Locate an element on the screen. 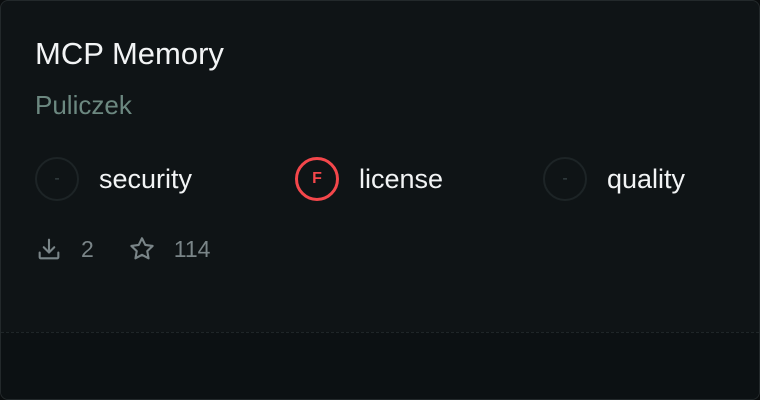 The height and width of the screenshot is (400, 760). license-score: F license is located at coordinates (369, 179).